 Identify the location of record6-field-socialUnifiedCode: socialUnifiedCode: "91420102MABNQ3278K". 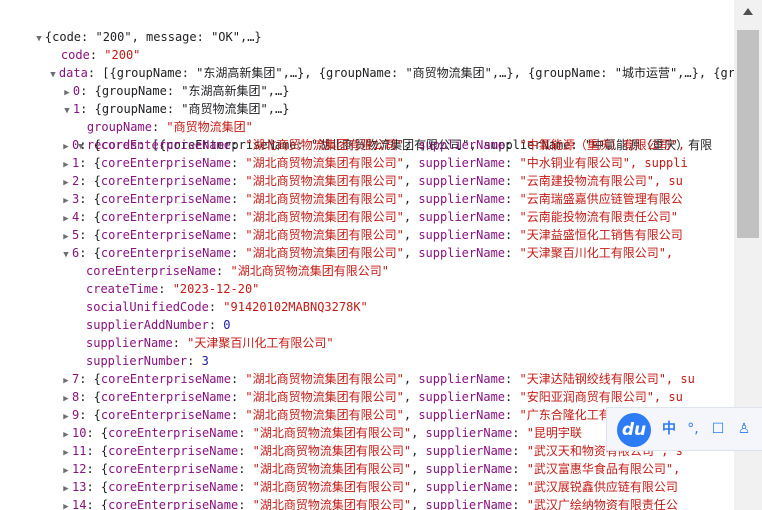
(227, 307).